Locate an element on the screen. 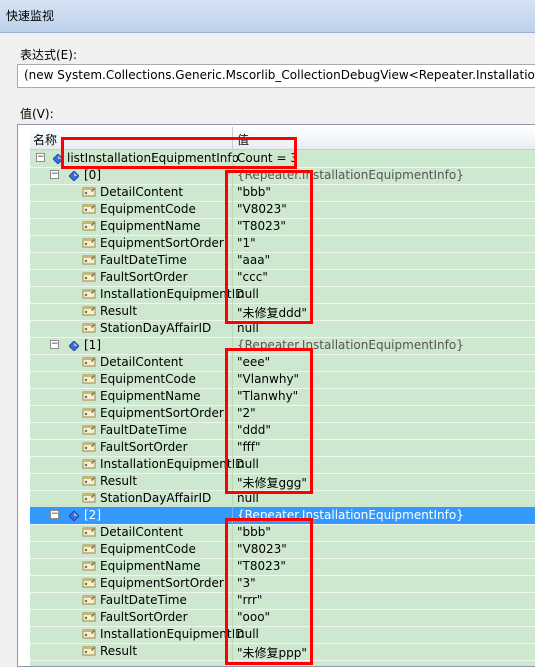 The height and width of the screenshot is (667, 535). title-bar: 快速监视 is located at coordinates (267, 16).